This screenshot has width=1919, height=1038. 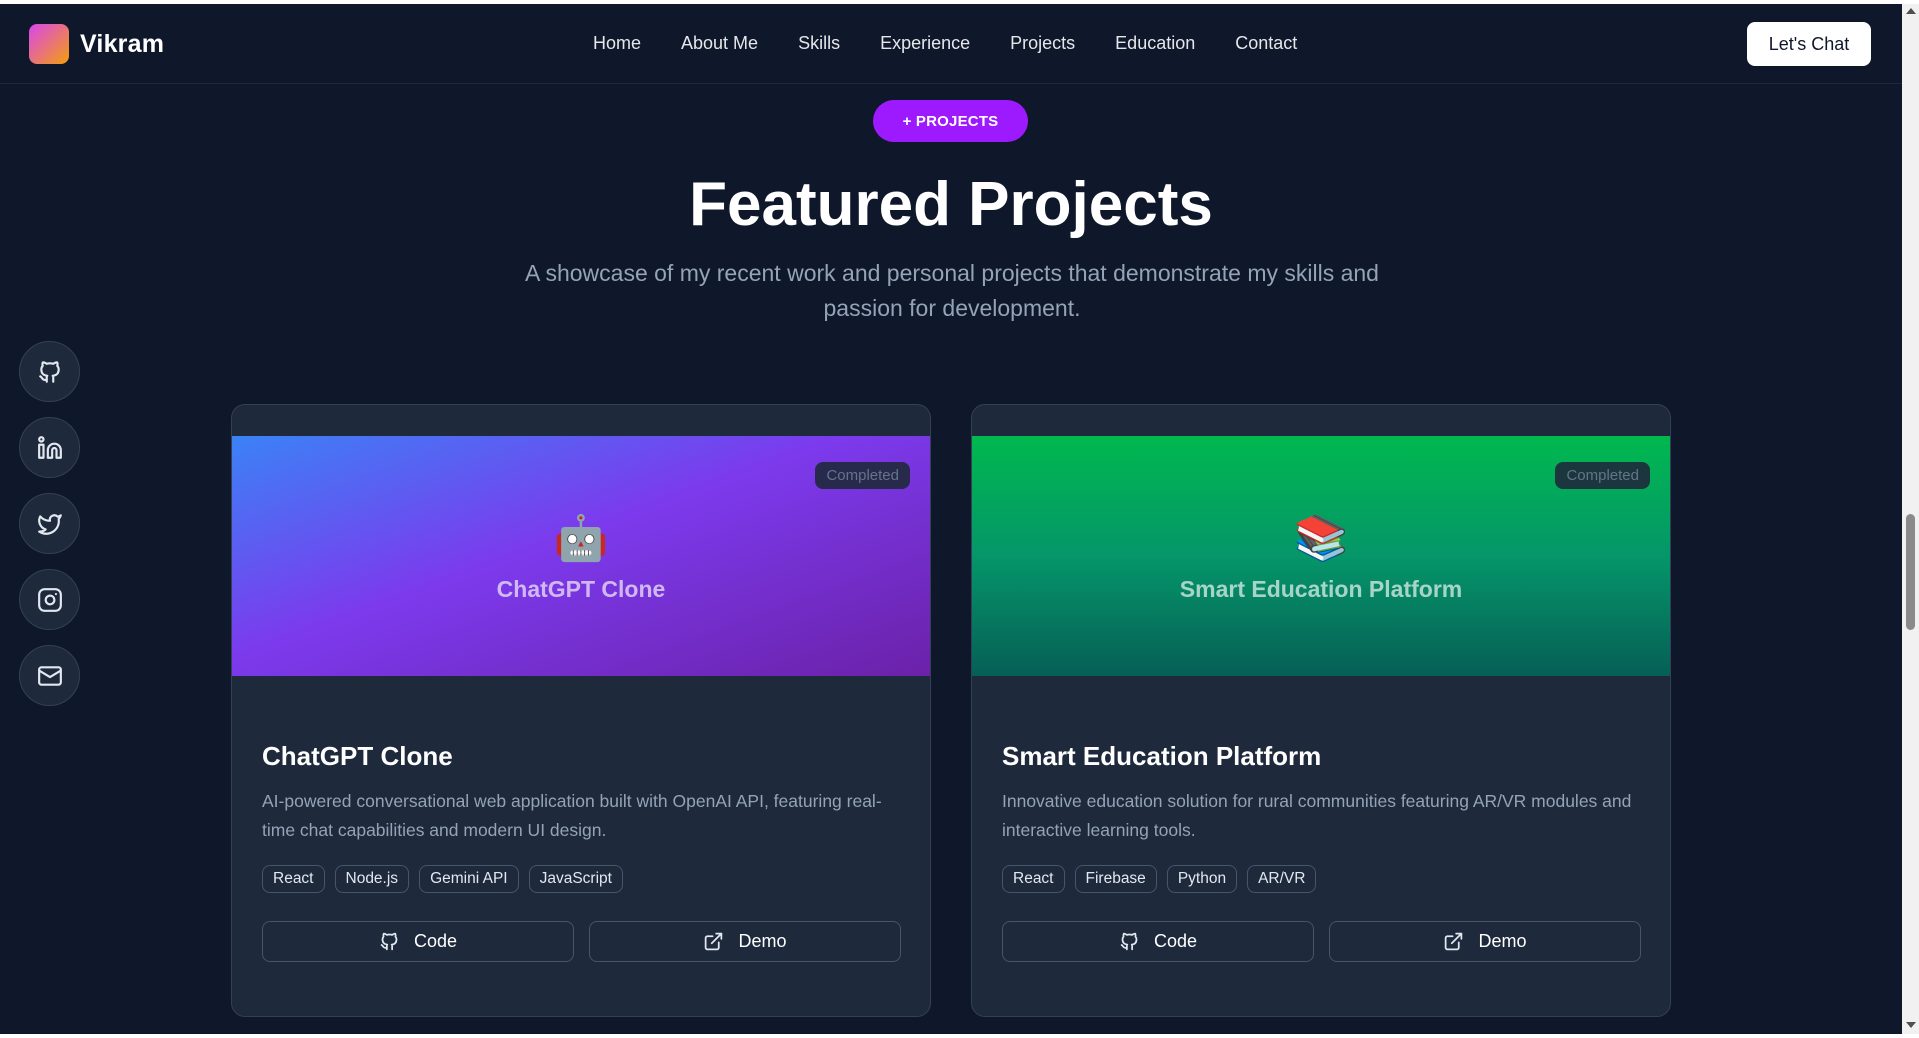 What do you see at coordinates (1159, 879) in the screenshot?
I see `tech-tags: React Firebase Python AR/VR` at bounding box center [1159, 879].